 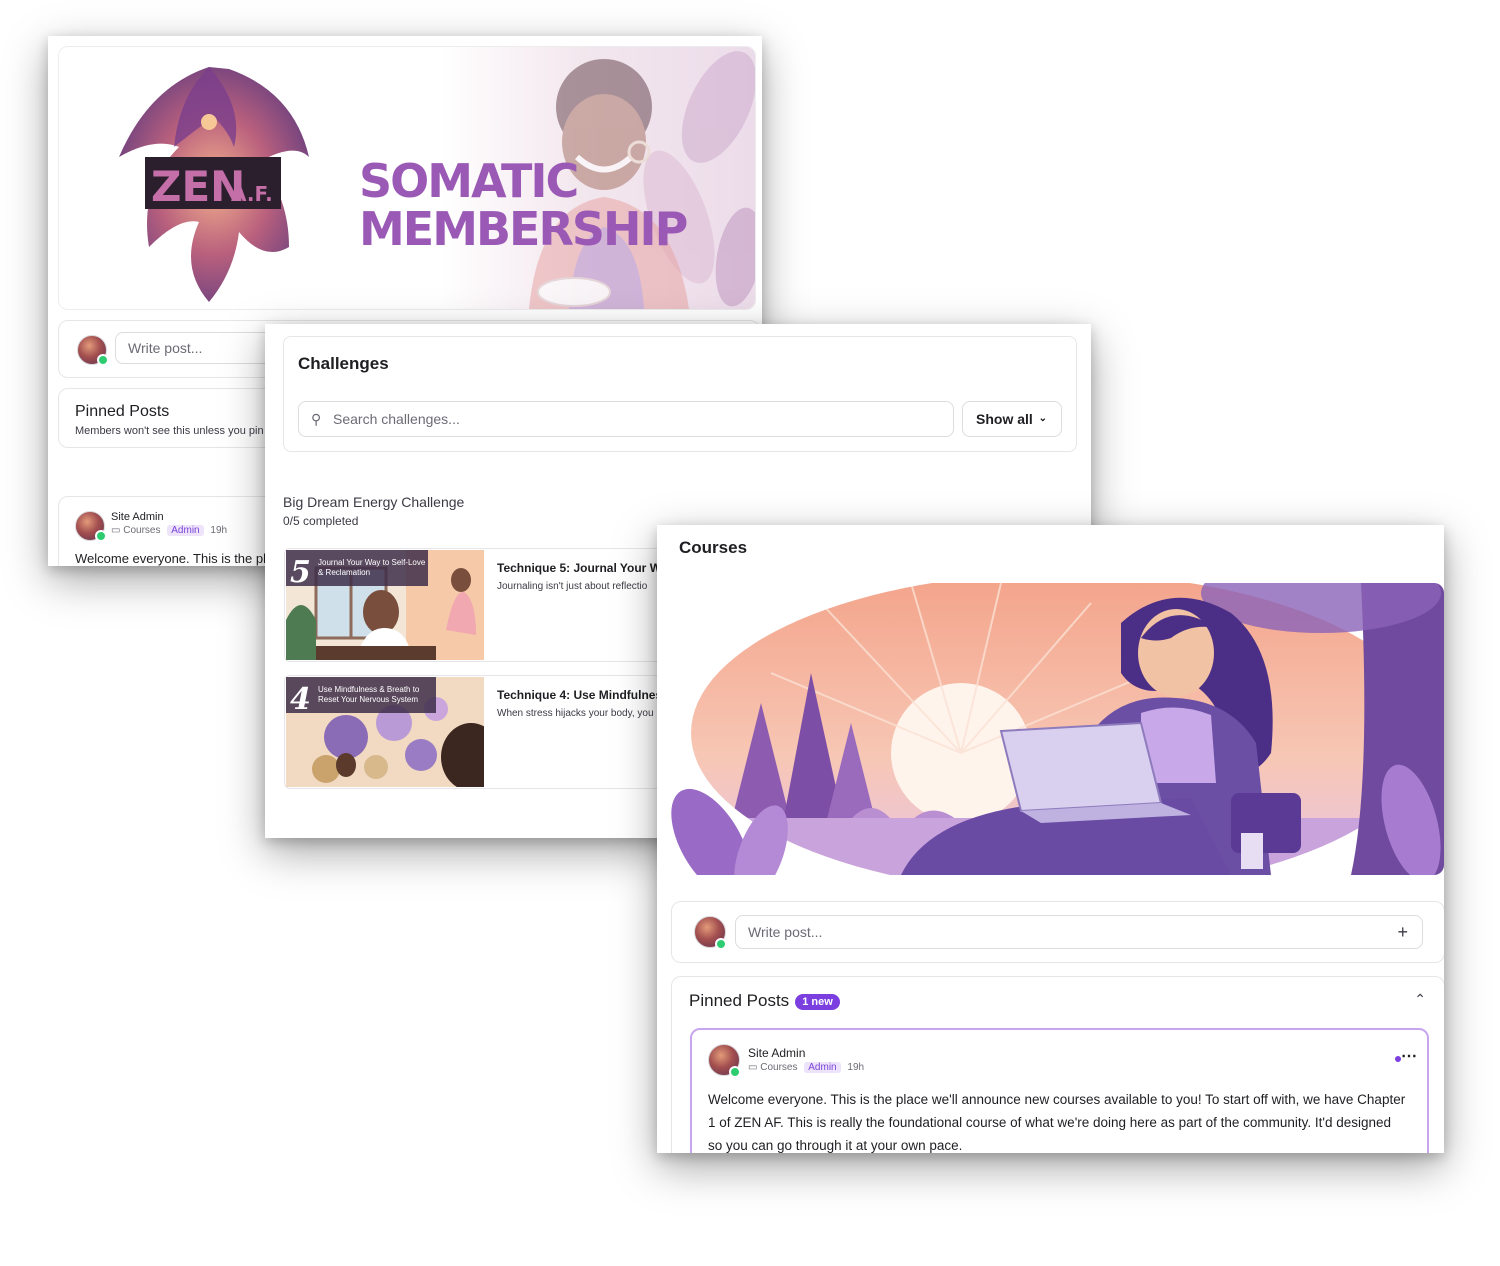 I want to click on search-icon: ⚲, so click(x=316, y=419).